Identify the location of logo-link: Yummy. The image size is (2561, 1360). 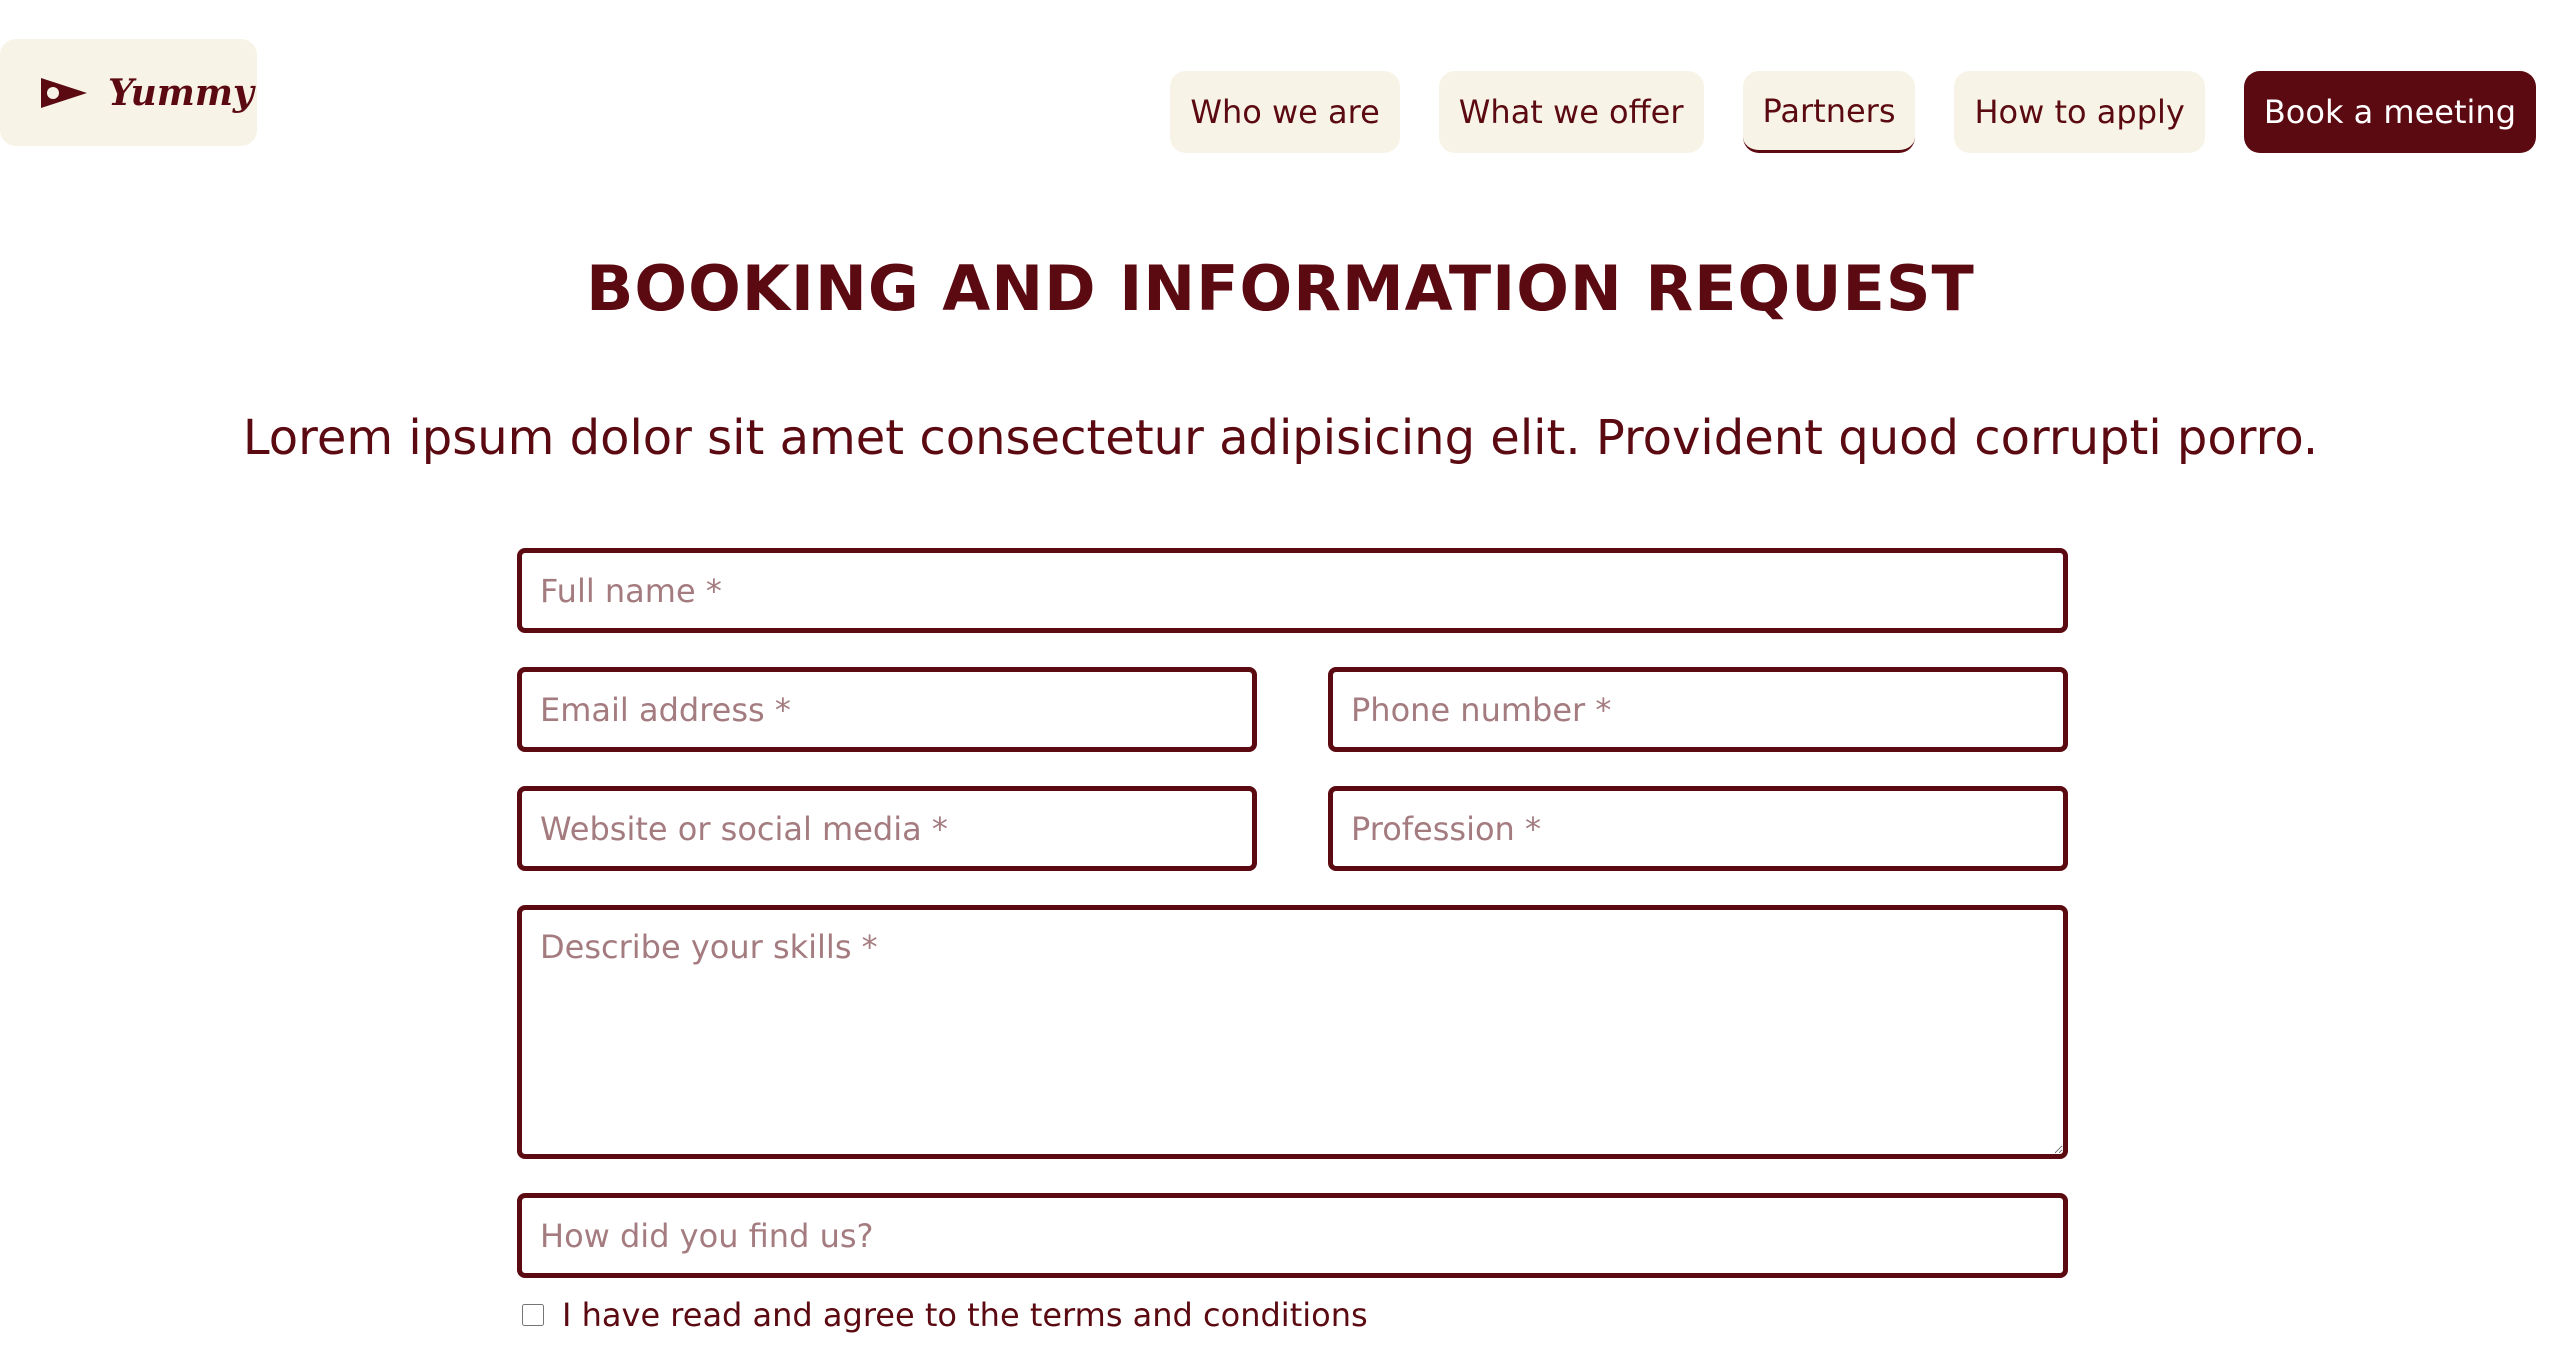
(128, 92).